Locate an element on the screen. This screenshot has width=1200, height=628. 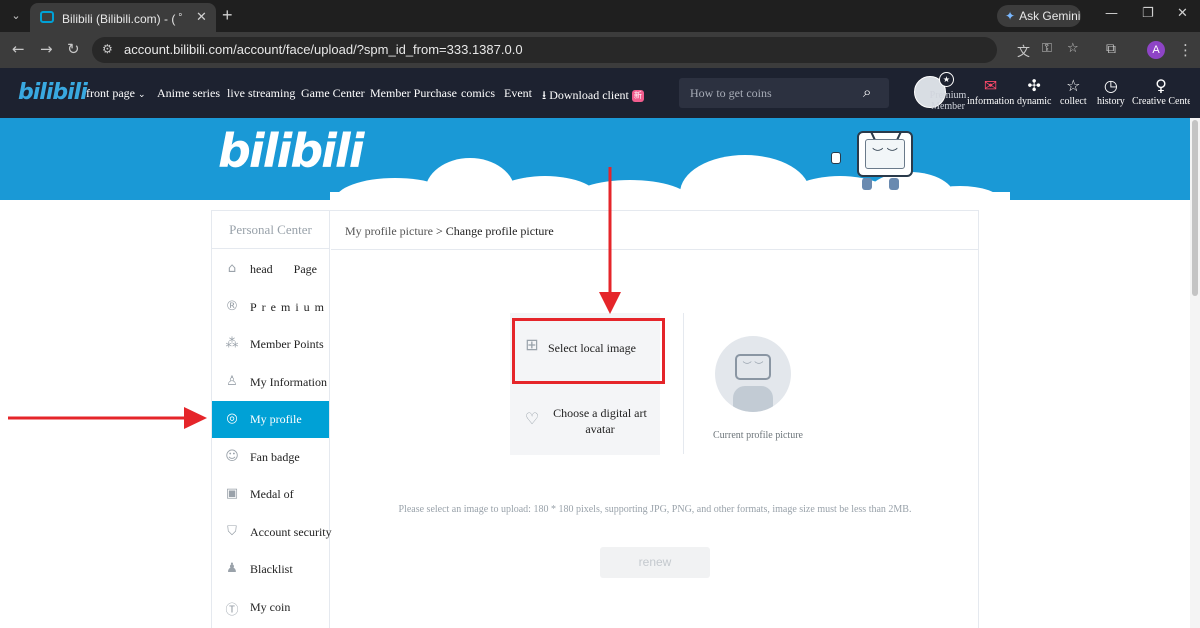
translate-icon: 文 is located at coordinates (1023, 50).